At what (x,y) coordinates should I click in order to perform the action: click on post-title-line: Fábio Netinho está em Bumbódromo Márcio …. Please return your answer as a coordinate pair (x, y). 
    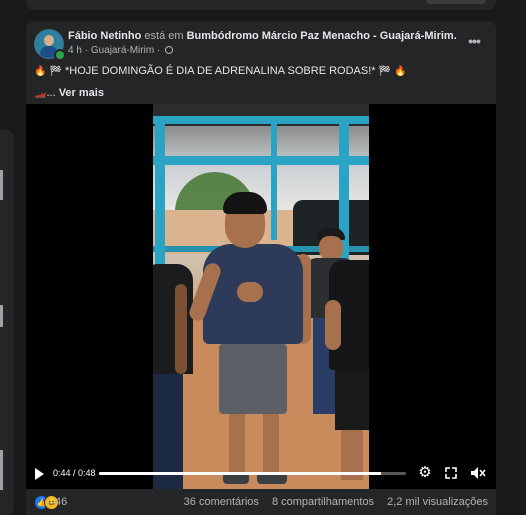
    Looking at the image, I should click on (262, 36).